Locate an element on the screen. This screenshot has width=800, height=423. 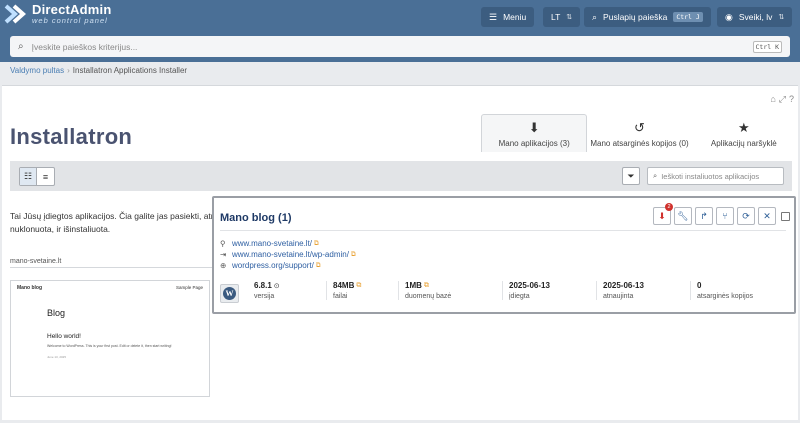
stat-value: 0 is located at coordinates (699, 285).